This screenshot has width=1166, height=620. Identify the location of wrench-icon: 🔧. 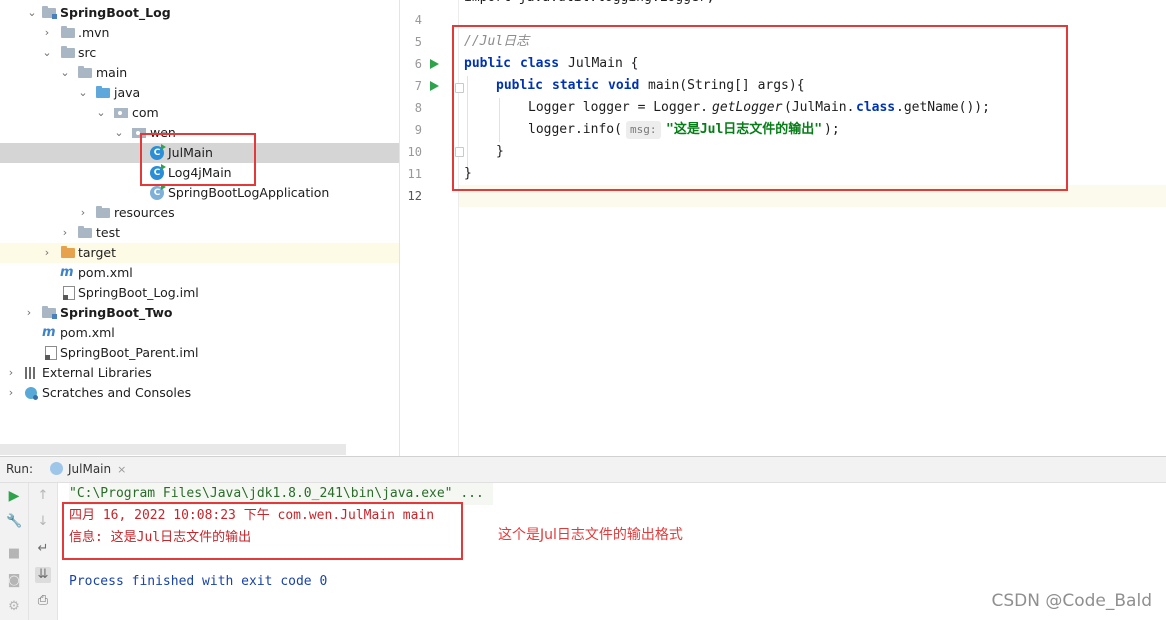
(14, 522).